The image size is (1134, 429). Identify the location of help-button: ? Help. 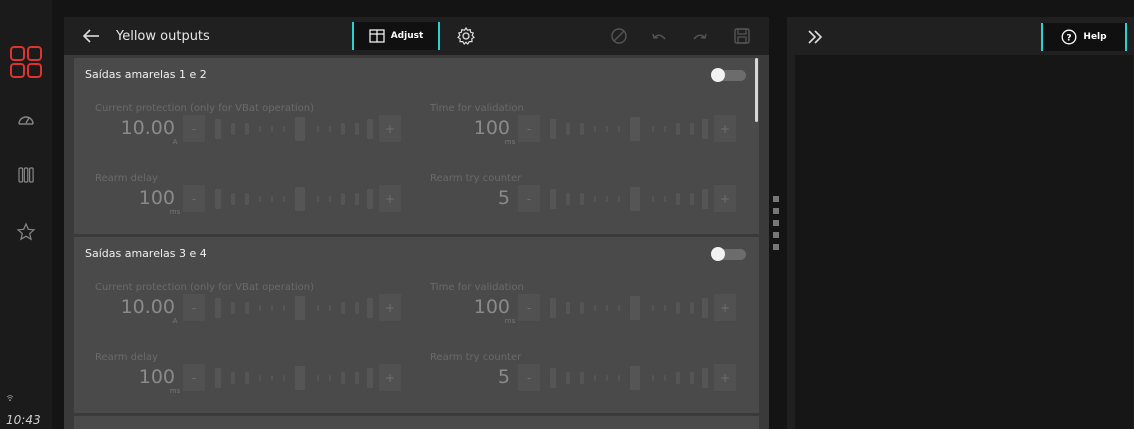
(1084, 37).